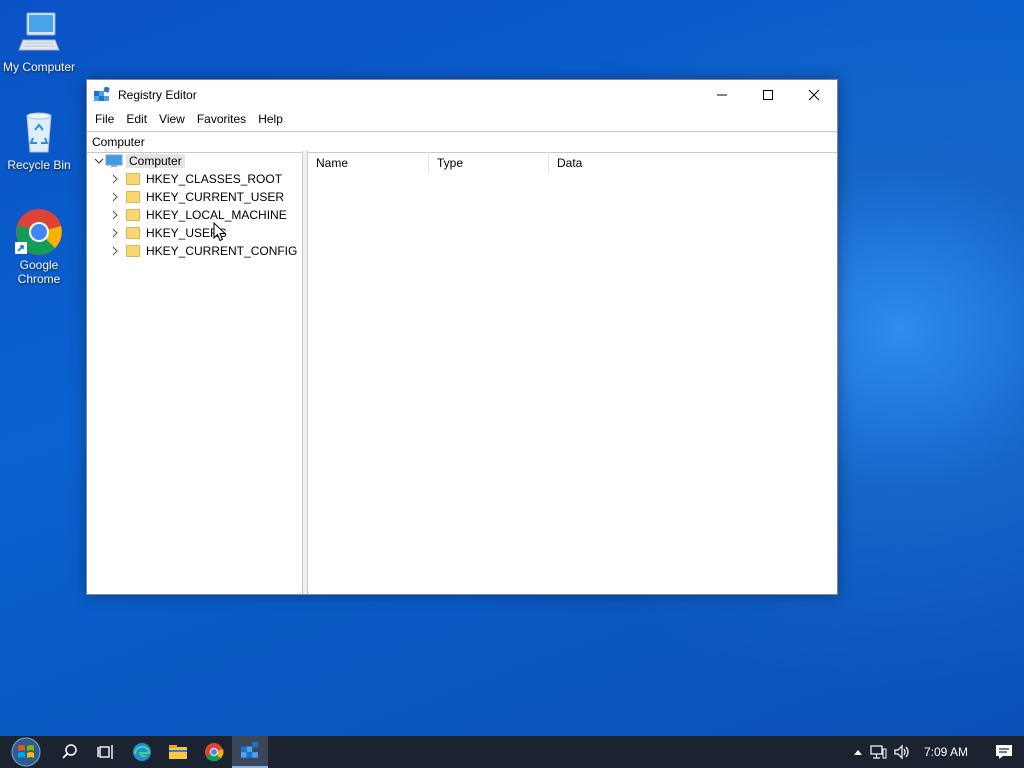 This screenshot has height=768, width=1024. I want to click on taskbar-search-button, so click(70, 752).